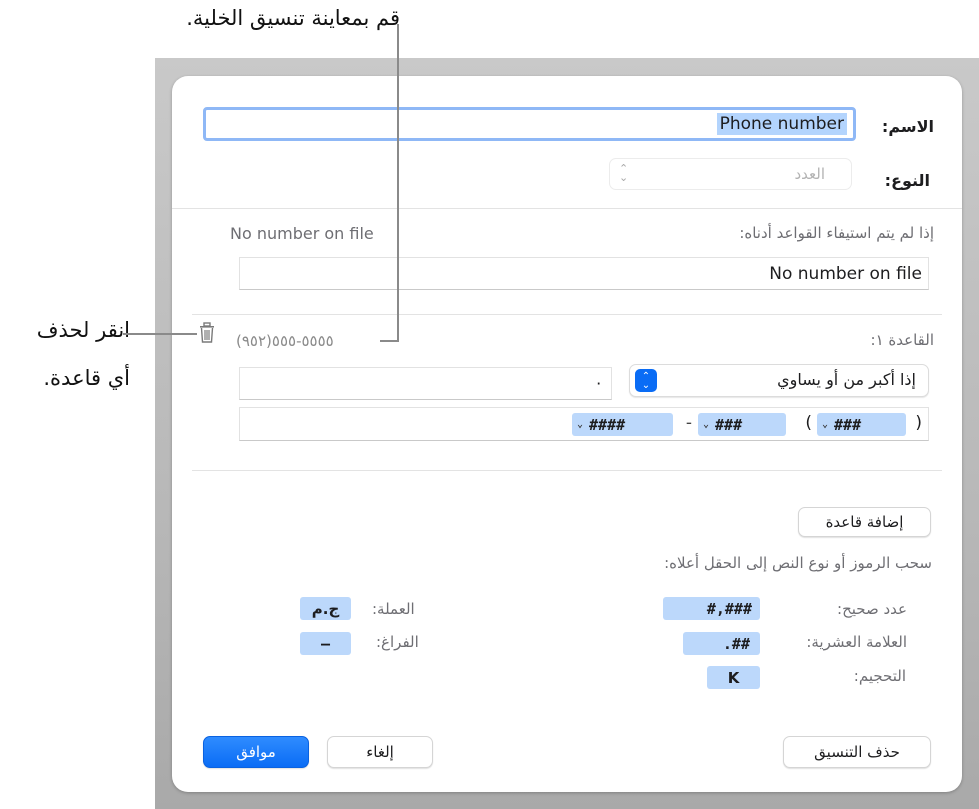 This screenshot has width=979, height=809. I want to click on rule-preview: ٥٥٥٥-٥٥٥(٩٥٢), so click(285, 341).